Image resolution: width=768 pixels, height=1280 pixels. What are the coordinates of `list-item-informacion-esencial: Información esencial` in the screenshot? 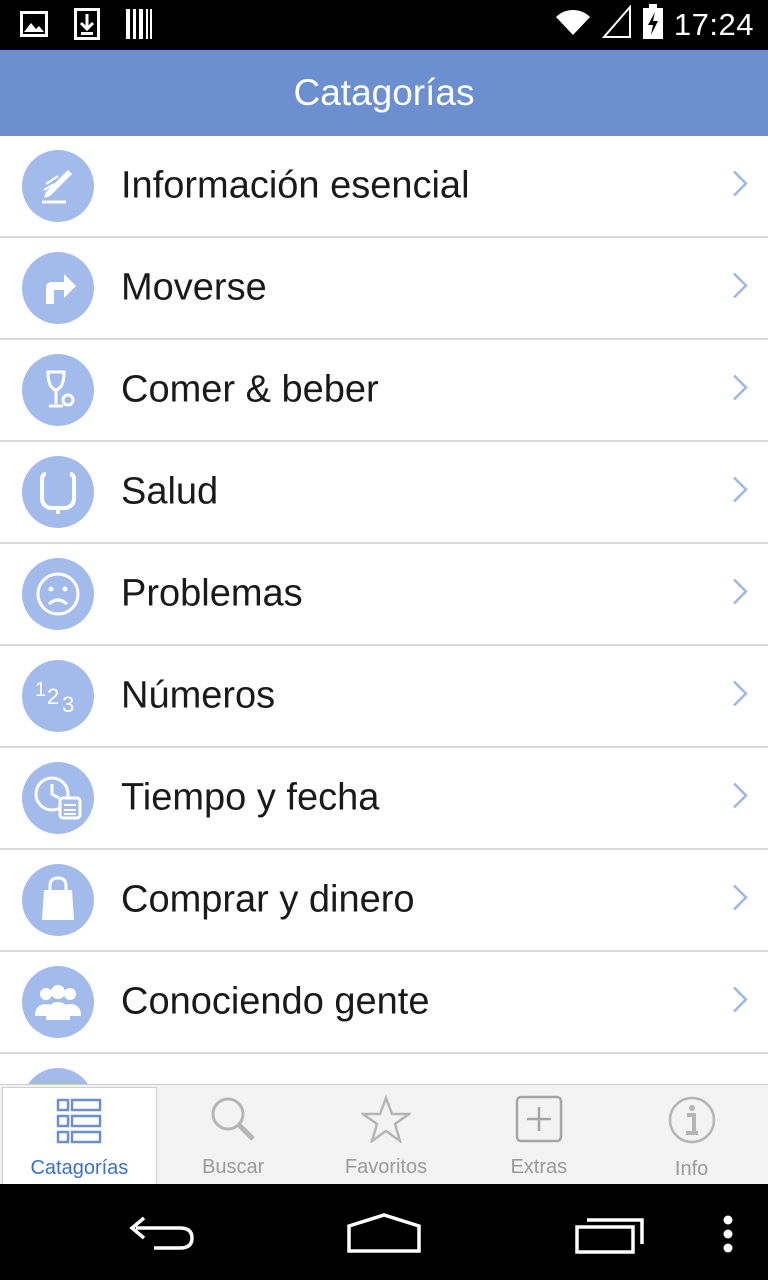 It's located at (384, 187).